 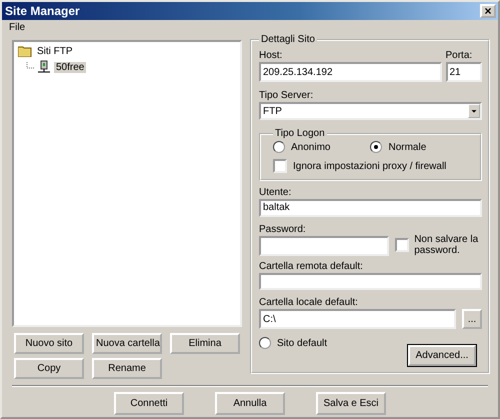 I want to click on folder-icon, so click(x=25, y=51).